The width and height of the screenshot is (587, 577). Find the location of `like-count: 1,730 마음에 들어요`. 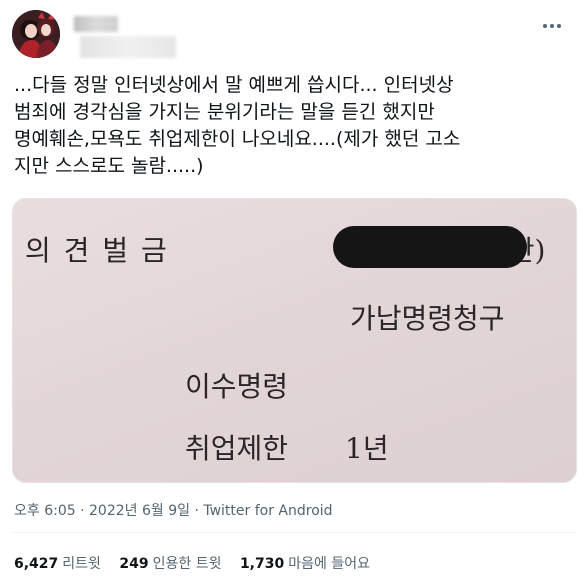

like-count: 1,730 마음에 들어요 is located at coordinates (305, 564).